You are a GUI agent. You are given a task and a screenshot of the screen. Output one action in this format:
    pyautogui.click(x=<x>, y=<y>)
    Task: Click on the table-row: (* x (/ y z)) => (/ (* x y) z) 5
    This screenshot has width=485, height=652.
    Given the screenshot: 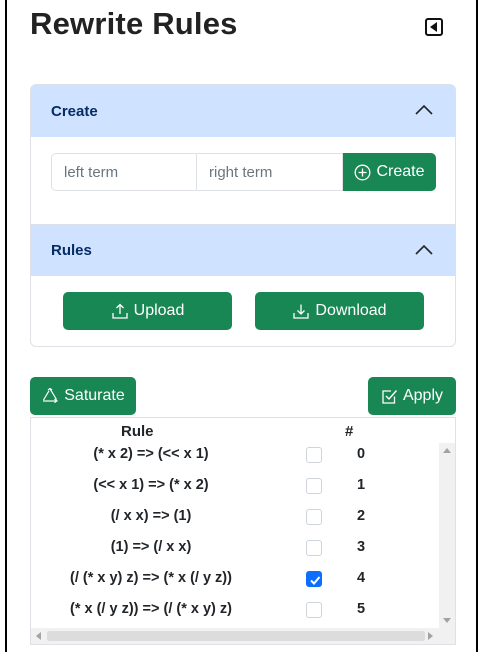 What is the action you would take?
    pyautogui.click(x=235, y=611)
    